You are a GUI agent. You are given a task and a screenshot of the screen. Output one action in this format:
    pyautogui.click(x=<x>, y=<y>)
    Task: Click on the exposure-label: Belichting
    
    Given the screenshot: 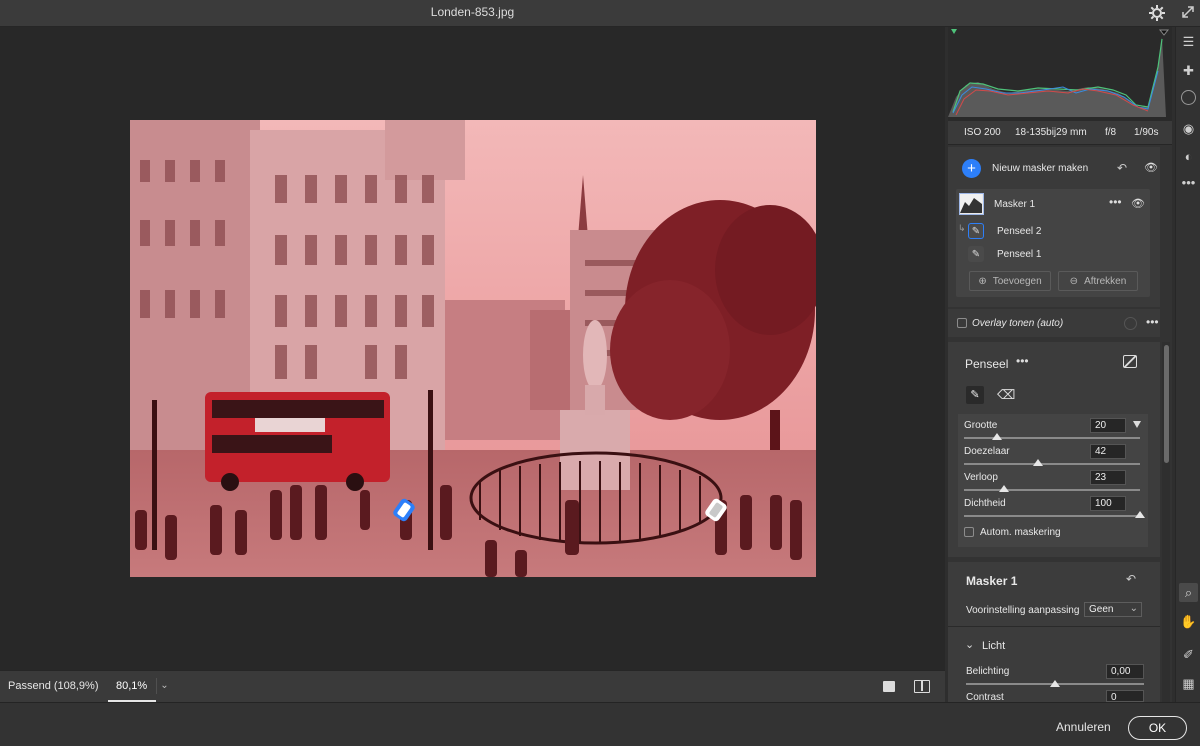 What is the action you would take?
    pyautogui.click(x=988, y=671)
    